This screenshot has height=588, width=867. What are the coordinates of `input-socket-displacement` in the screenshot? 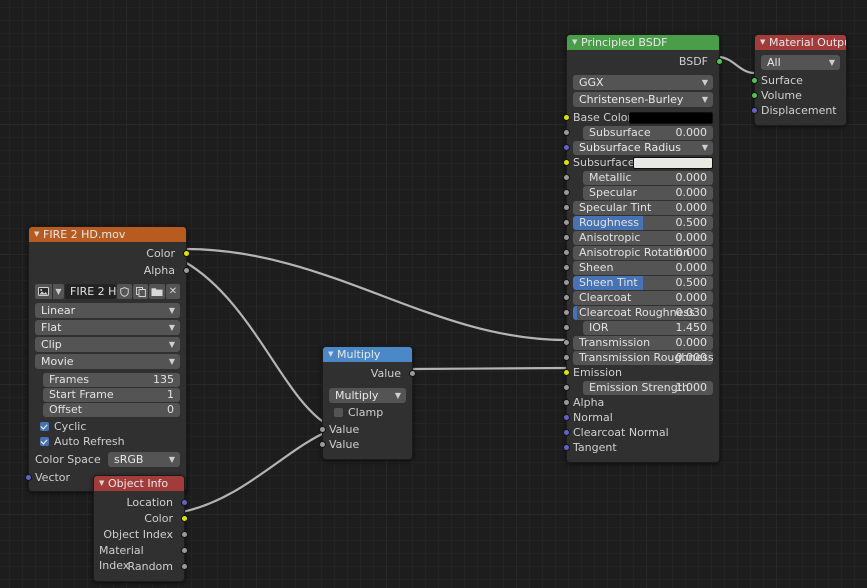 It's located at (754, 110).